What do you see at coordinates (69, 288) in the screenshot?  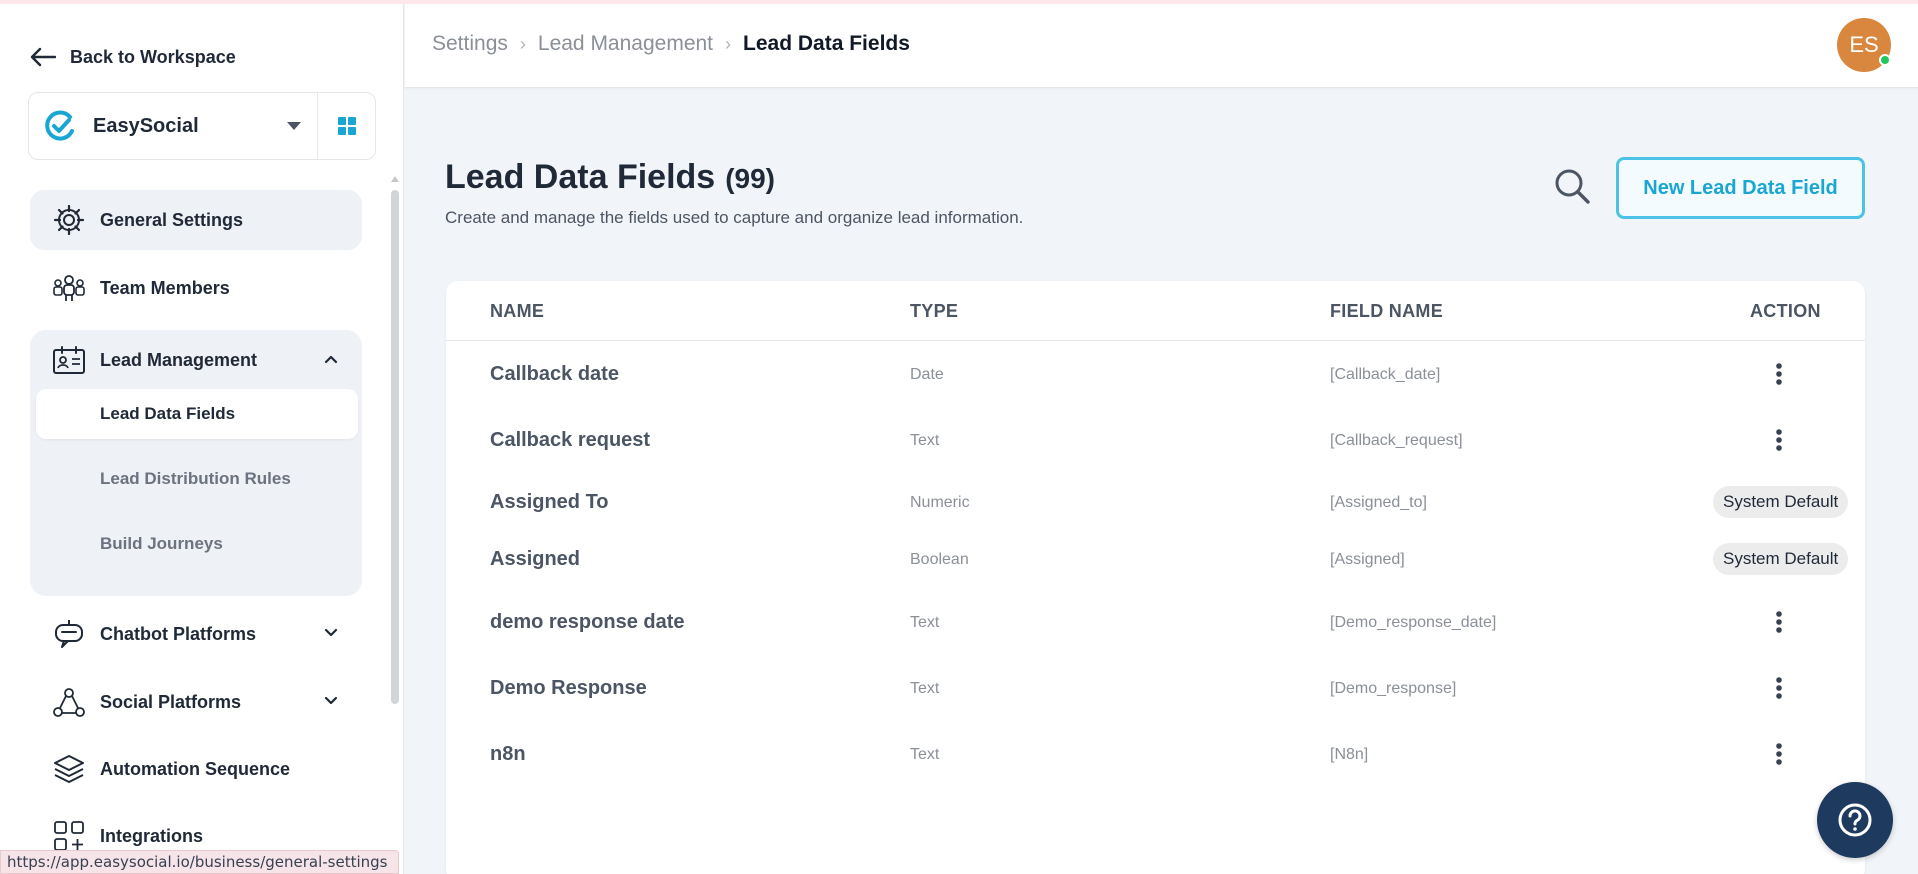 I see `team-icon` at bounding box center [69, 288].